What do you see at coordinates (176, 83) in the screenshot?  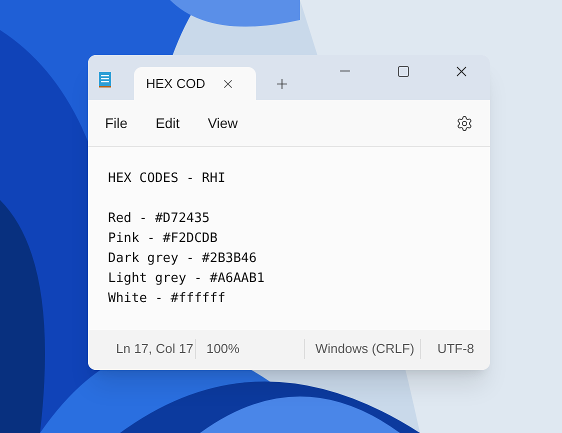 I see `tab-title: HEX COD` at bounding box center [176, 83].